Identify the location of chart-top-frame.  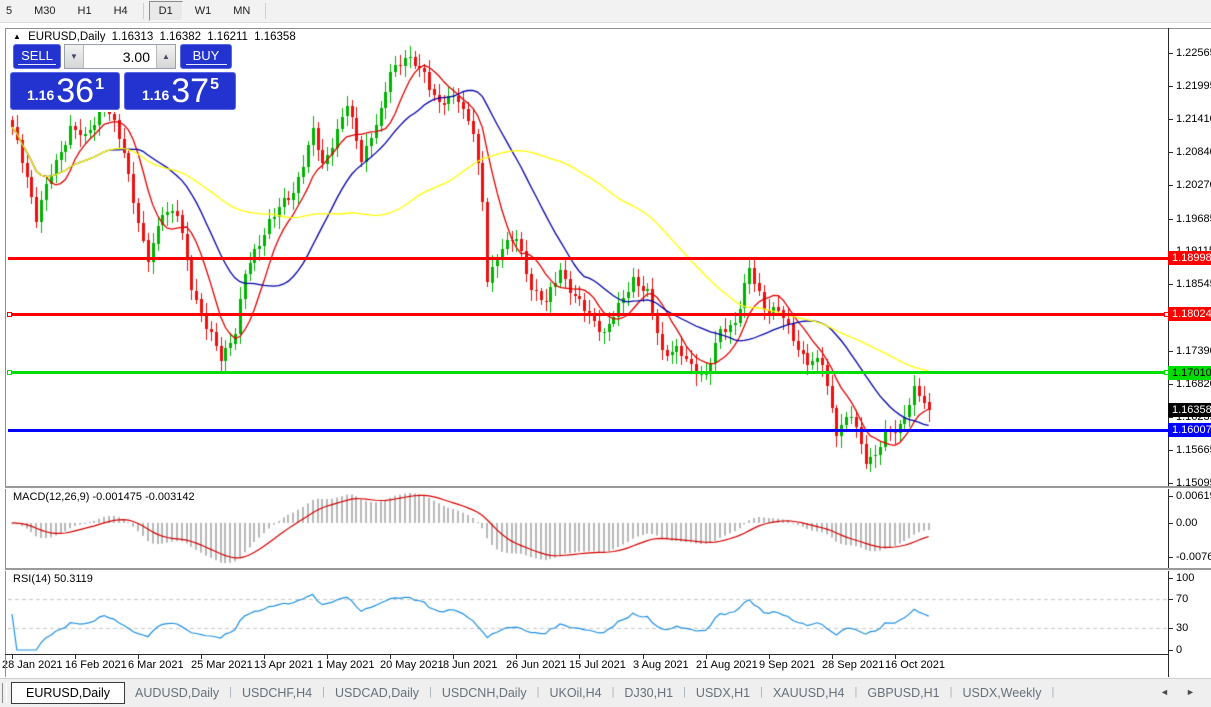
(608, 28).